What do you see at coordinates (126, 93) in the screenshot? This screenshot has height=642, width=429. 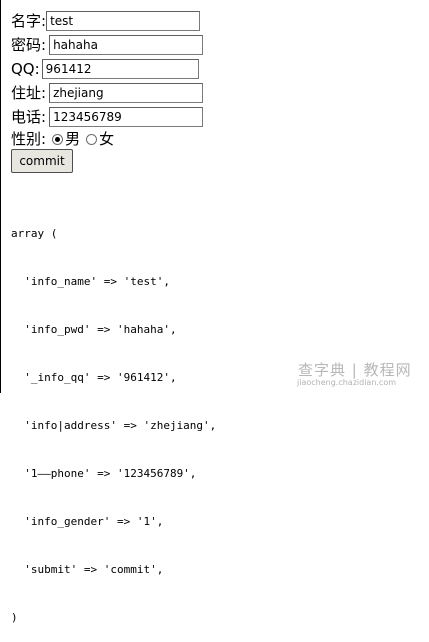 I see `address-field` at bounding box center [126, 93].